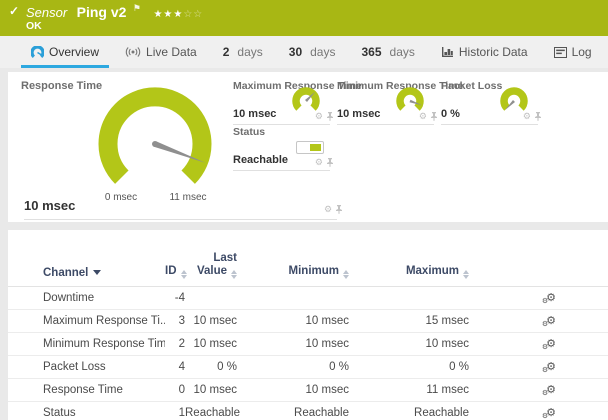 Image resolution: width=608 pixels, height=420 pixels. Describe the element at coordinates (573, 52) in the screenshot. I see `tab-log: Log` at that location.